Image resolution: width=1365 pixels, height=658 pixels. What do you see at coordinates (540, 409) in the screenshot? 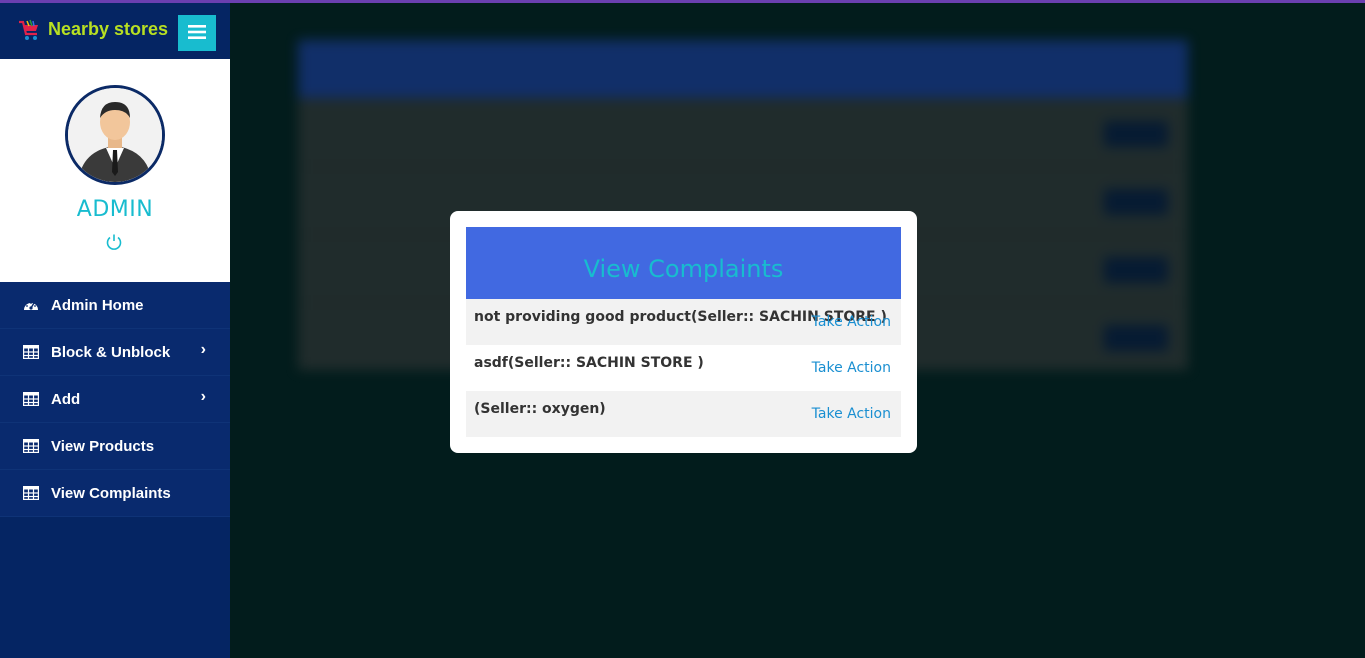
I see `complaint-text: (Seller:: oxygen)` at bounding box center [540, 409].